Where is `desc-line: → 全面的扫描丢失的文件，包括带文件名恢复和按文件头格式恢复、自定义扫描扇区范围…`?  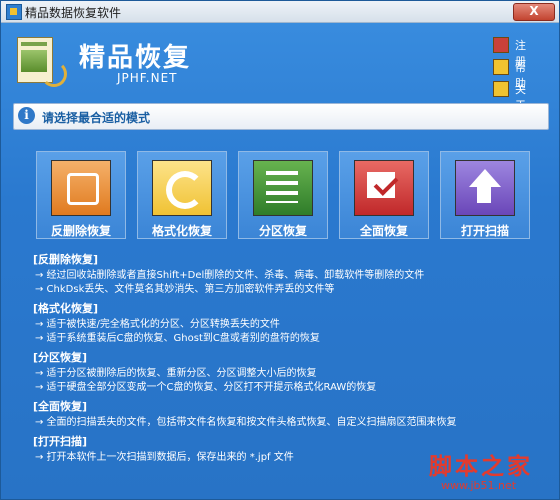 desc-line: → 全面的扫描丢失的文件，包括带文件名恢复和按文件头格式恢复、自定义扫描扇区范围… is located at coordinates (246, 422).